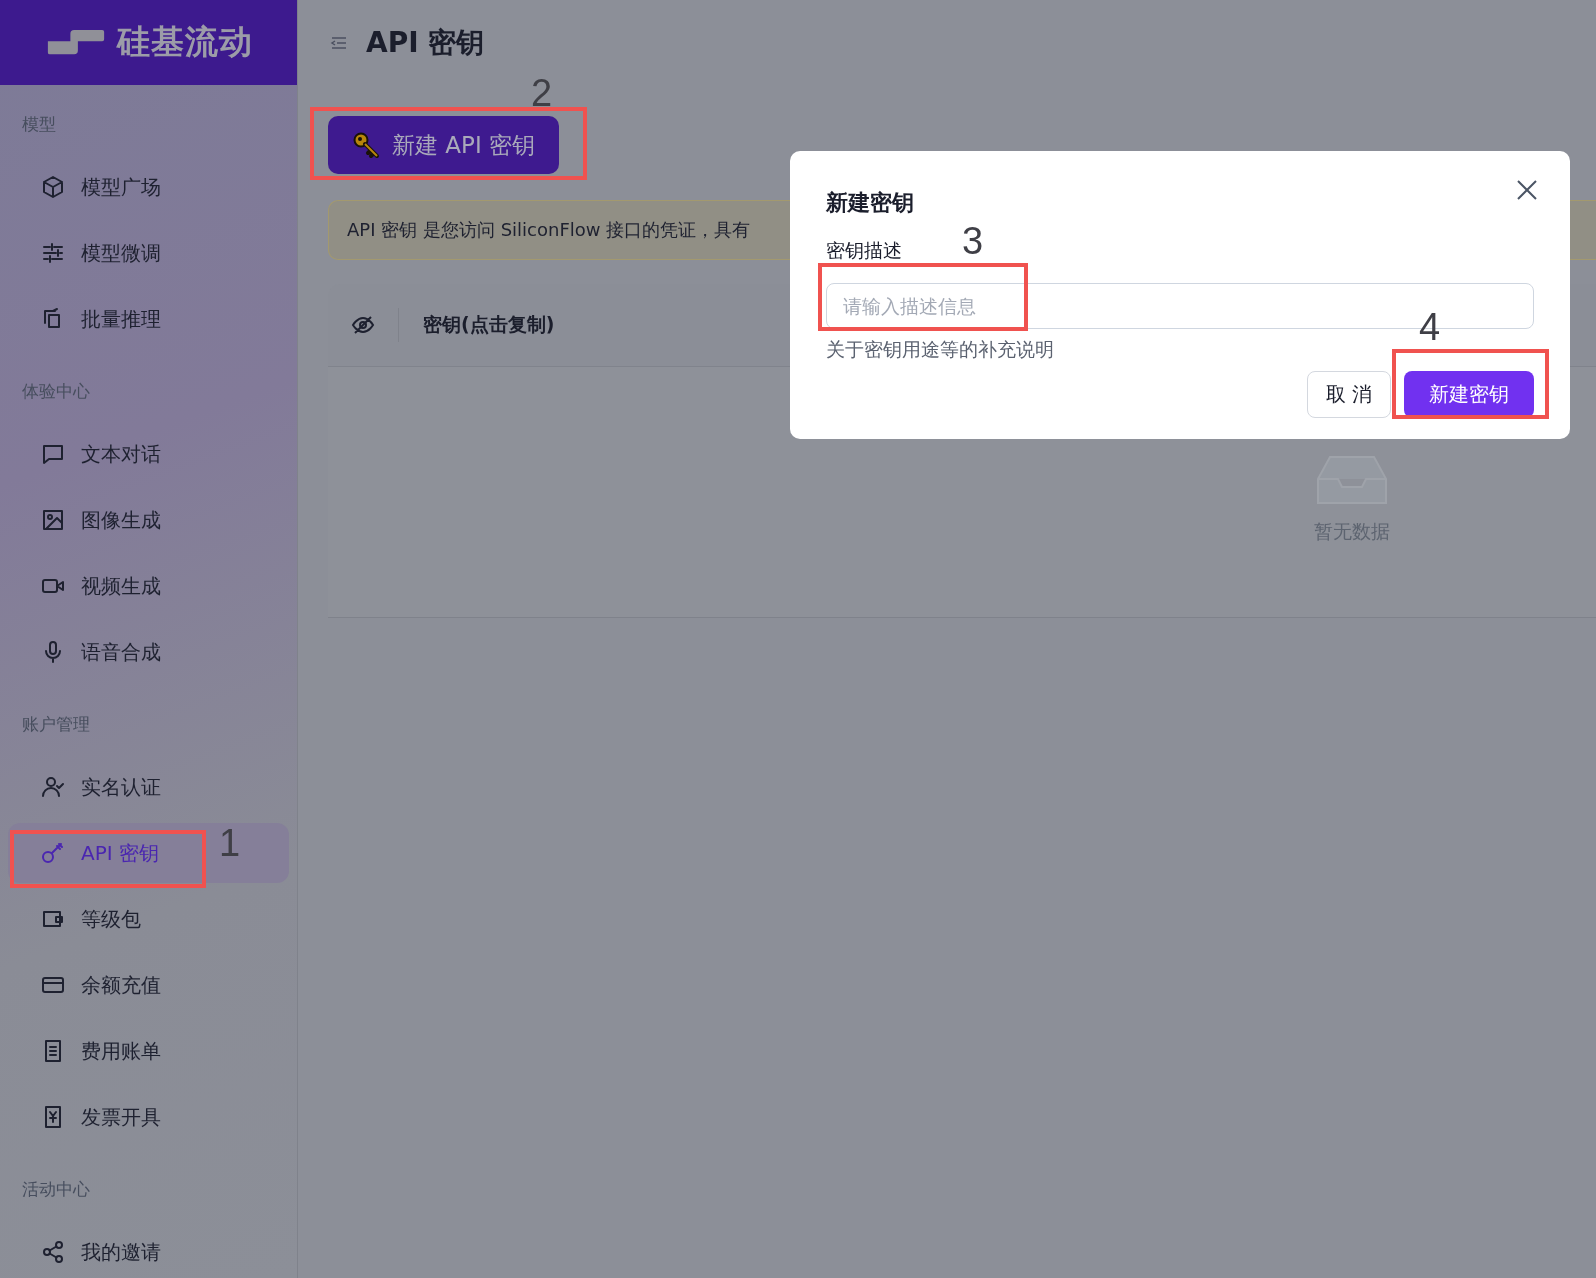  What do you see at coordinates (148, 1250) in the screenshot?
I see `nav-item: 我的邀请` at bounding box center [148, 1250].